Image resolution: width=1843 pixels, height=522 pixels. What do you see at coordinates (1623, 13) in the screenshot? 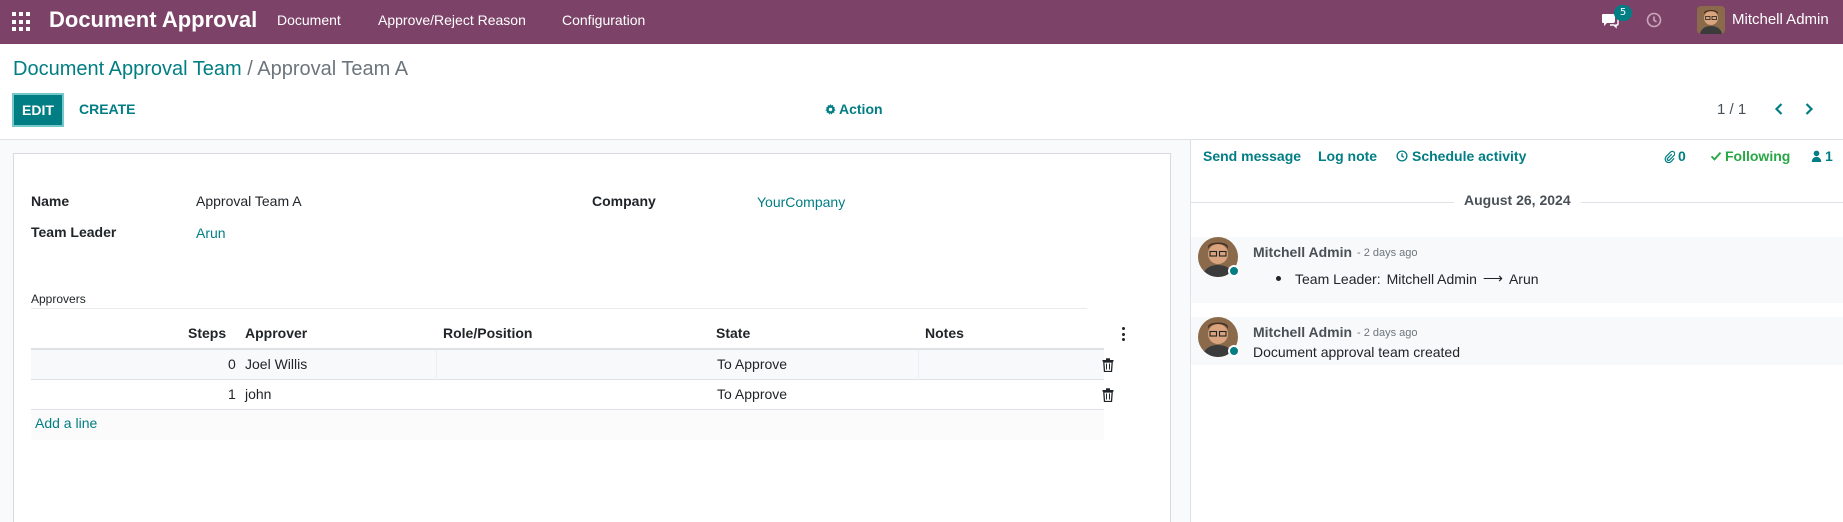
I see `chat-count-badge: 5` at bounding box center [1623, 13].